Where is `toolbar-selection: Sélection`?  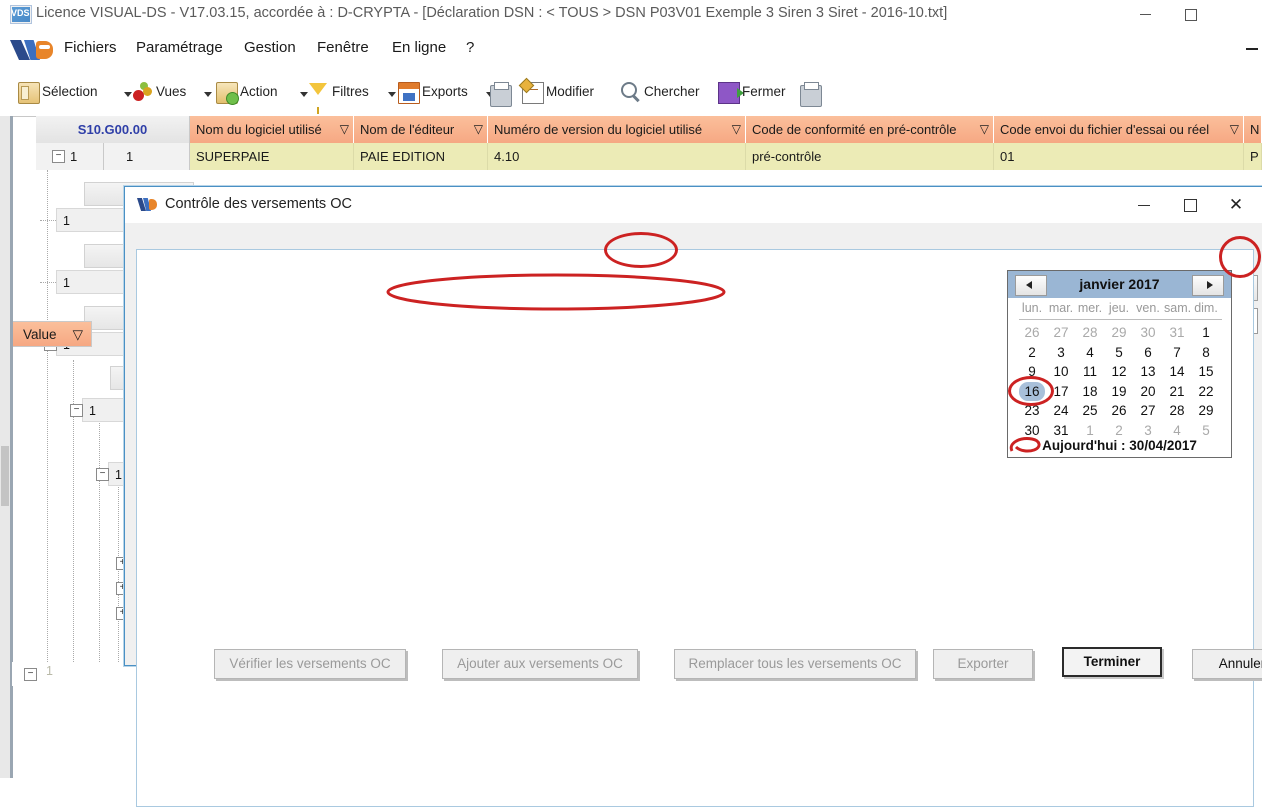 toolbar-selection: Sélection is located at coordinates (75, 94).